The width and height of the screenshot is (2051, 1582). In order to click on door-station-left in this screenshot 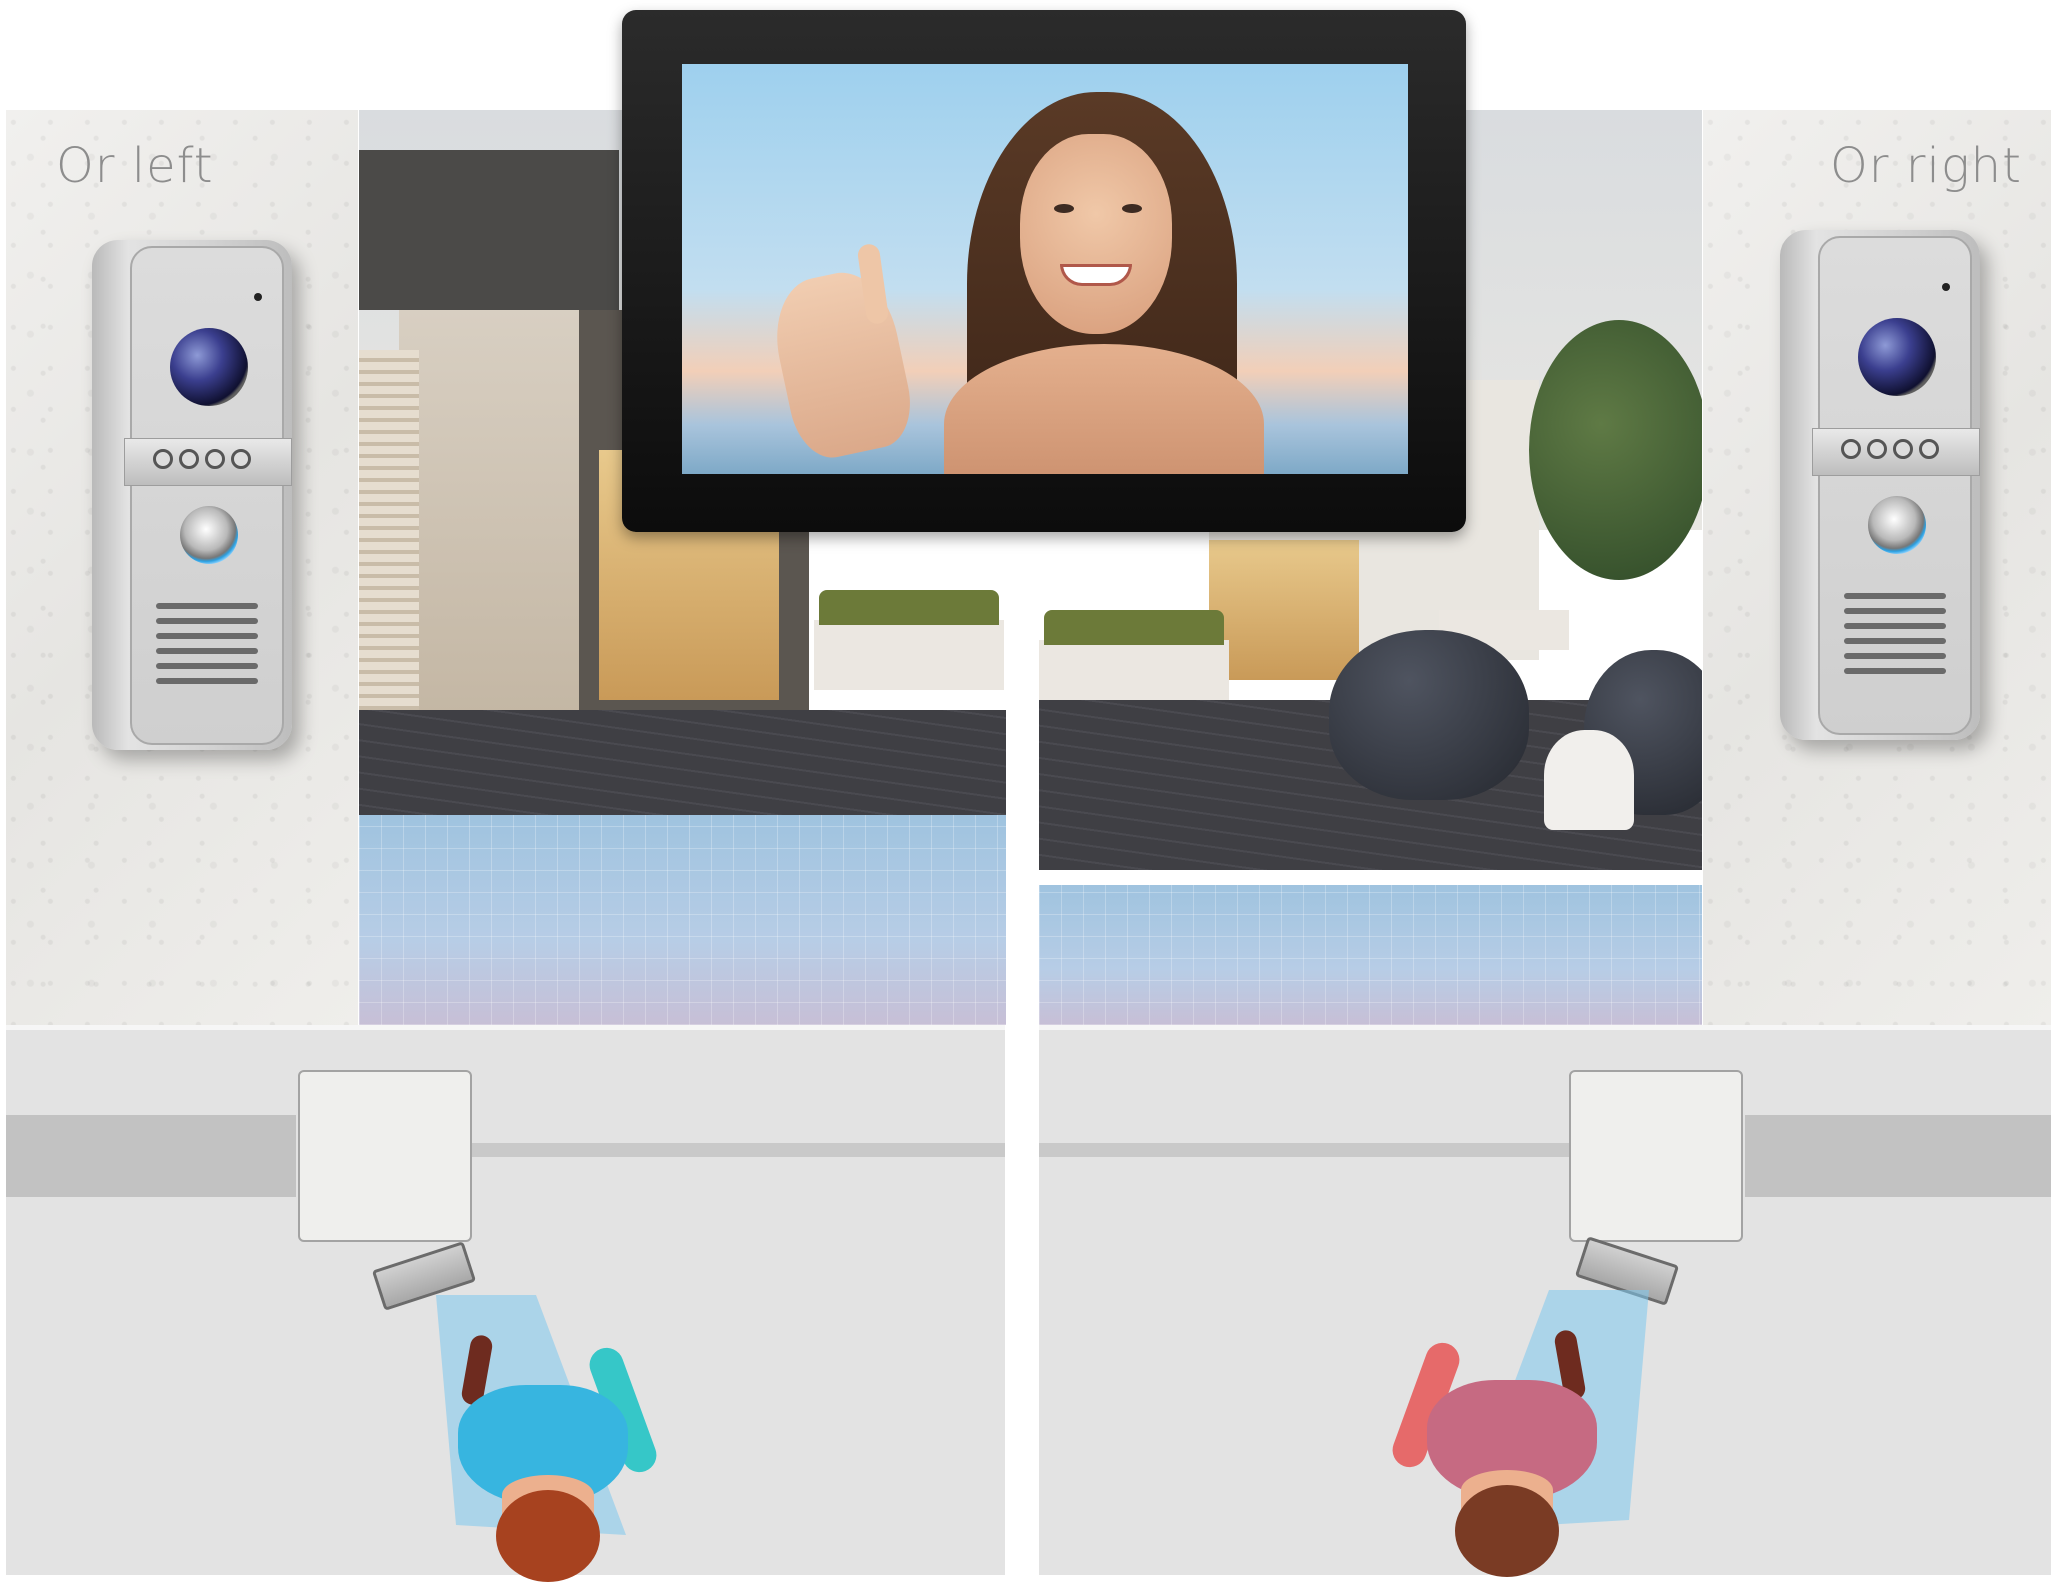, I will do `click(192, 495)`.